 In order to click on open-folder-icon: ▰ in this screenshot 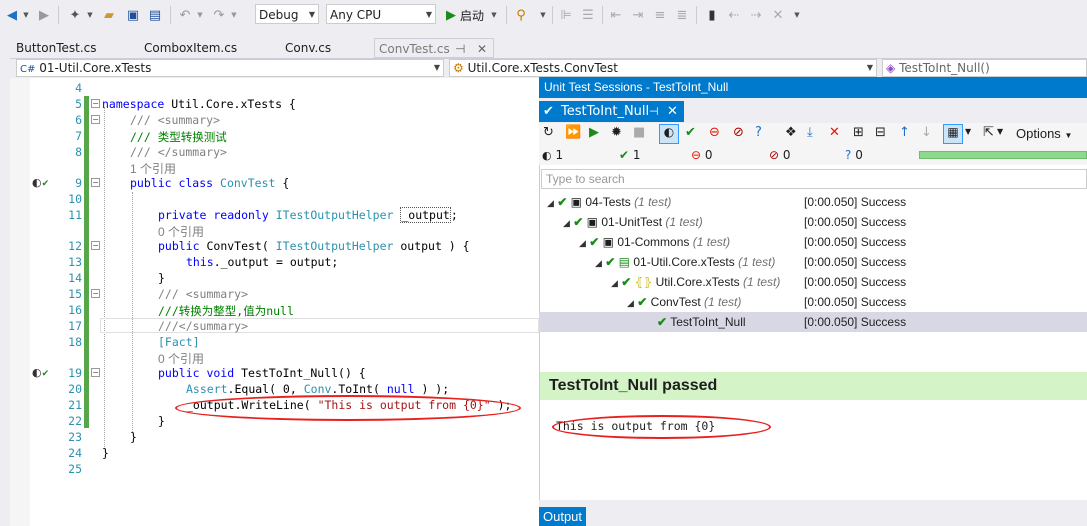, I will do `click(109, 15)`.